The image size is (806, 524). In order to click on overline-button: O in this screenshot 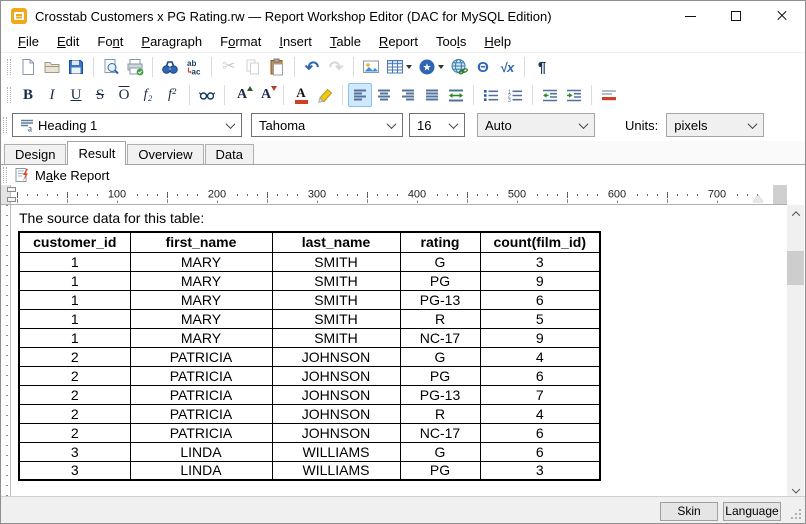, I will do `click(124, 95)`.